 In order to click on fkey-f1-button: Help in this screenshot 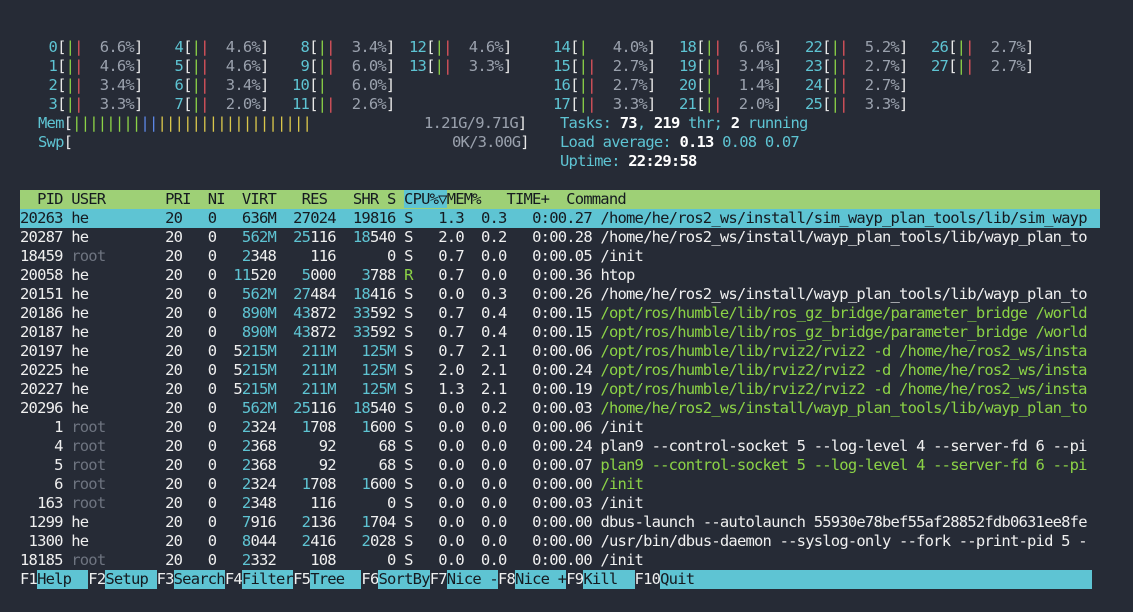, I will do `click(63, 579)`.